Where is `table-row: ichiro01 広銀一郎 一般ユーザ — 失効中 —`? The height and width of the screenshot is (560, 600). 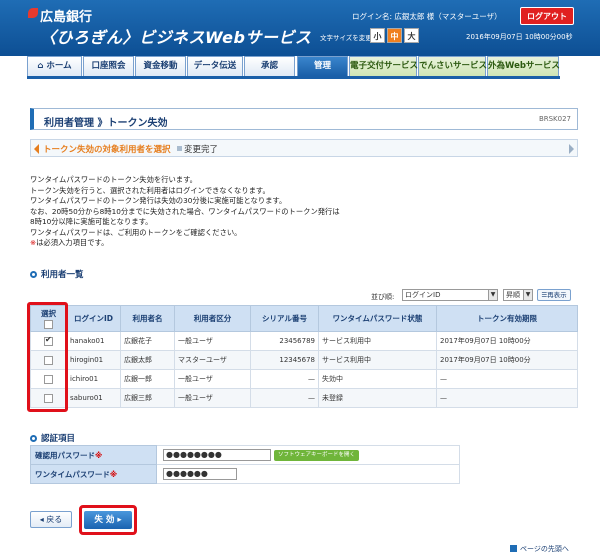 table-row: ichiro01 広銀一郎 一般ユーザ — 失効中 — is located at coordinates (304, 379).